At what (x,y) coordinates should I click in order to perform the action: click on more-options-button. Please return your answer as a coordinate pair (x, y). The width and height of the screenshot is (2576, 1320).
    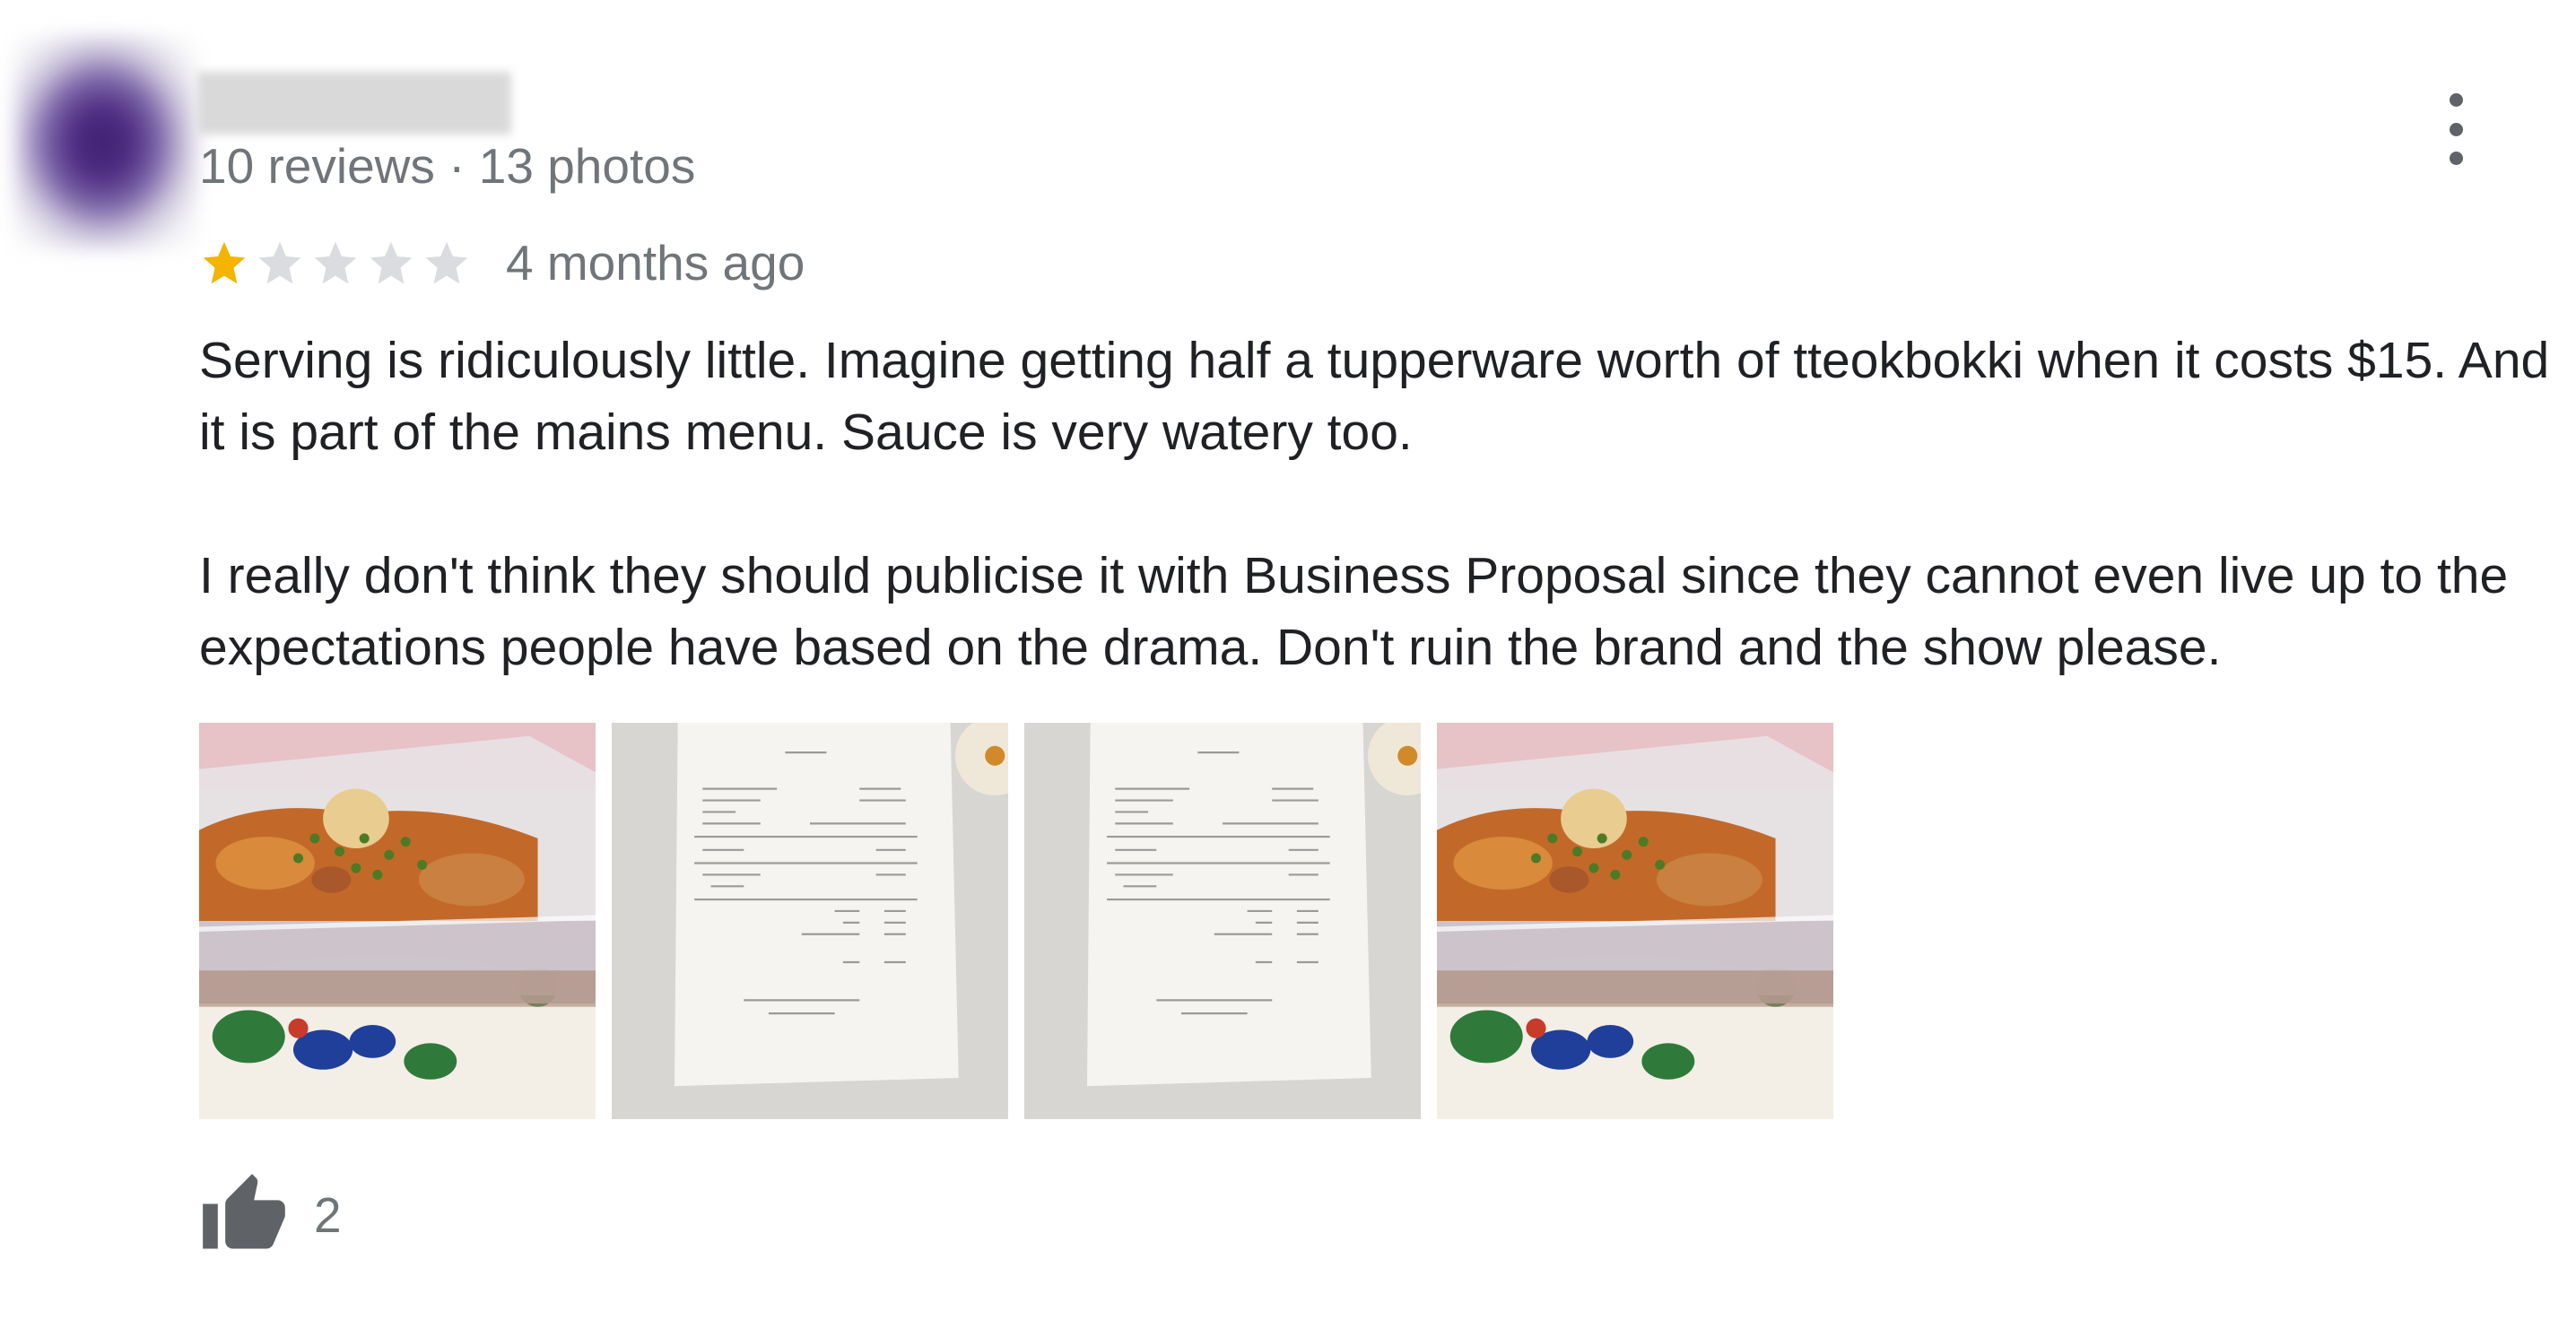
    Looking at the image, I should click on (2456, 129).